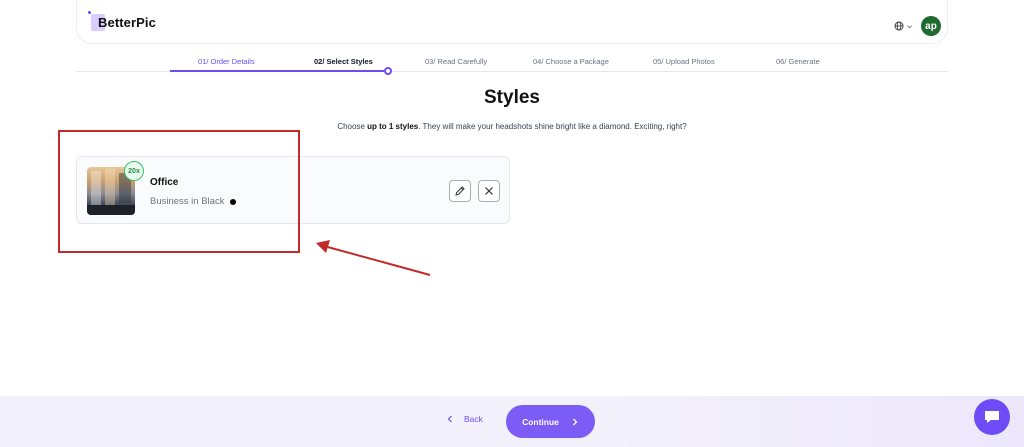  I want to click on remove-style-button, so click(489, 191).